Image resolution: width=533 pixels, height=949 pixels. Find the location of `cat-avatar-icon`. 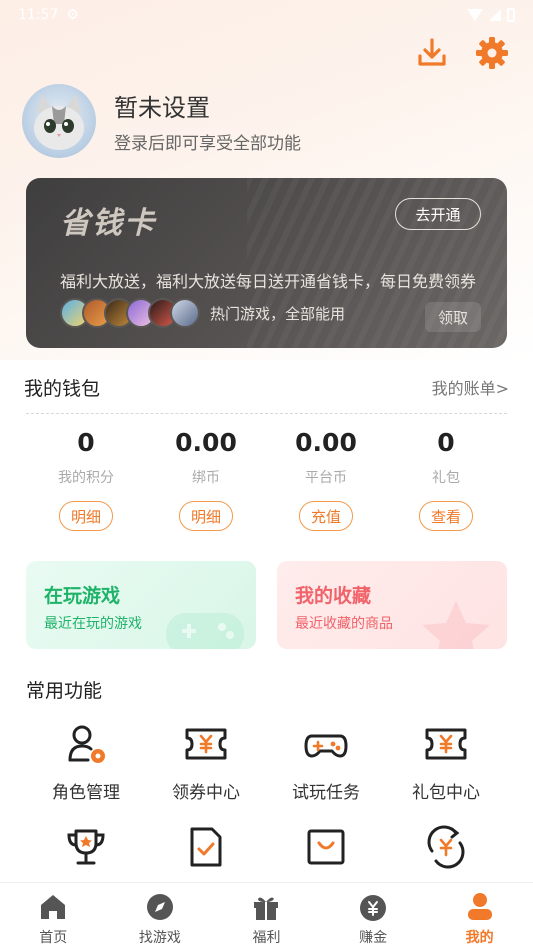

cat-avatar-icon is located at coordinates (59, 122).